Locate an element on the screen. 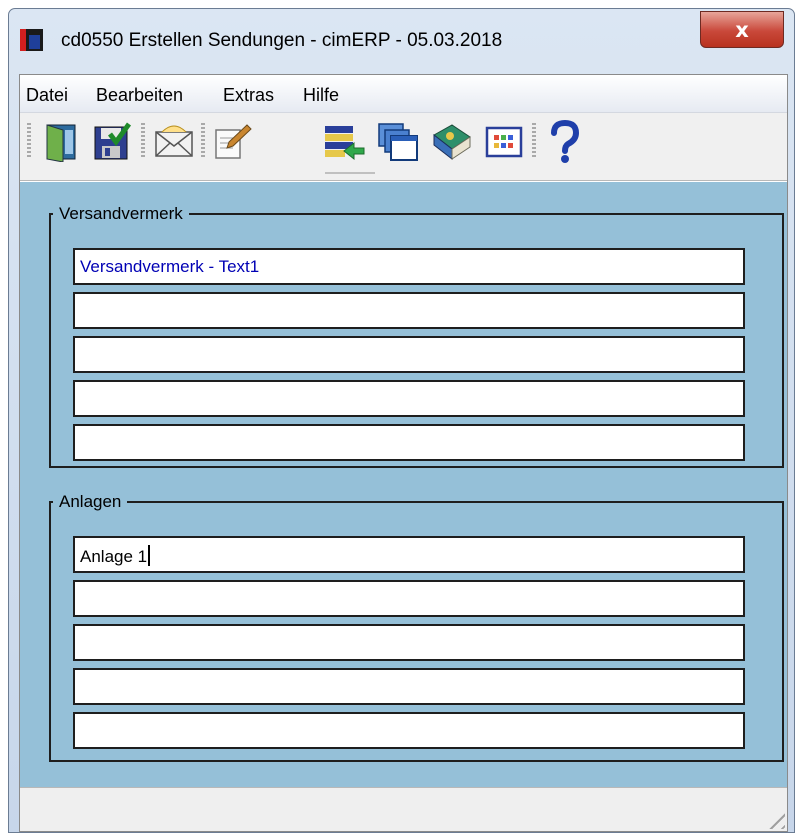 The width and height of the screenshot is (795, 833). grid-icon is located at coordinates (504, 142).